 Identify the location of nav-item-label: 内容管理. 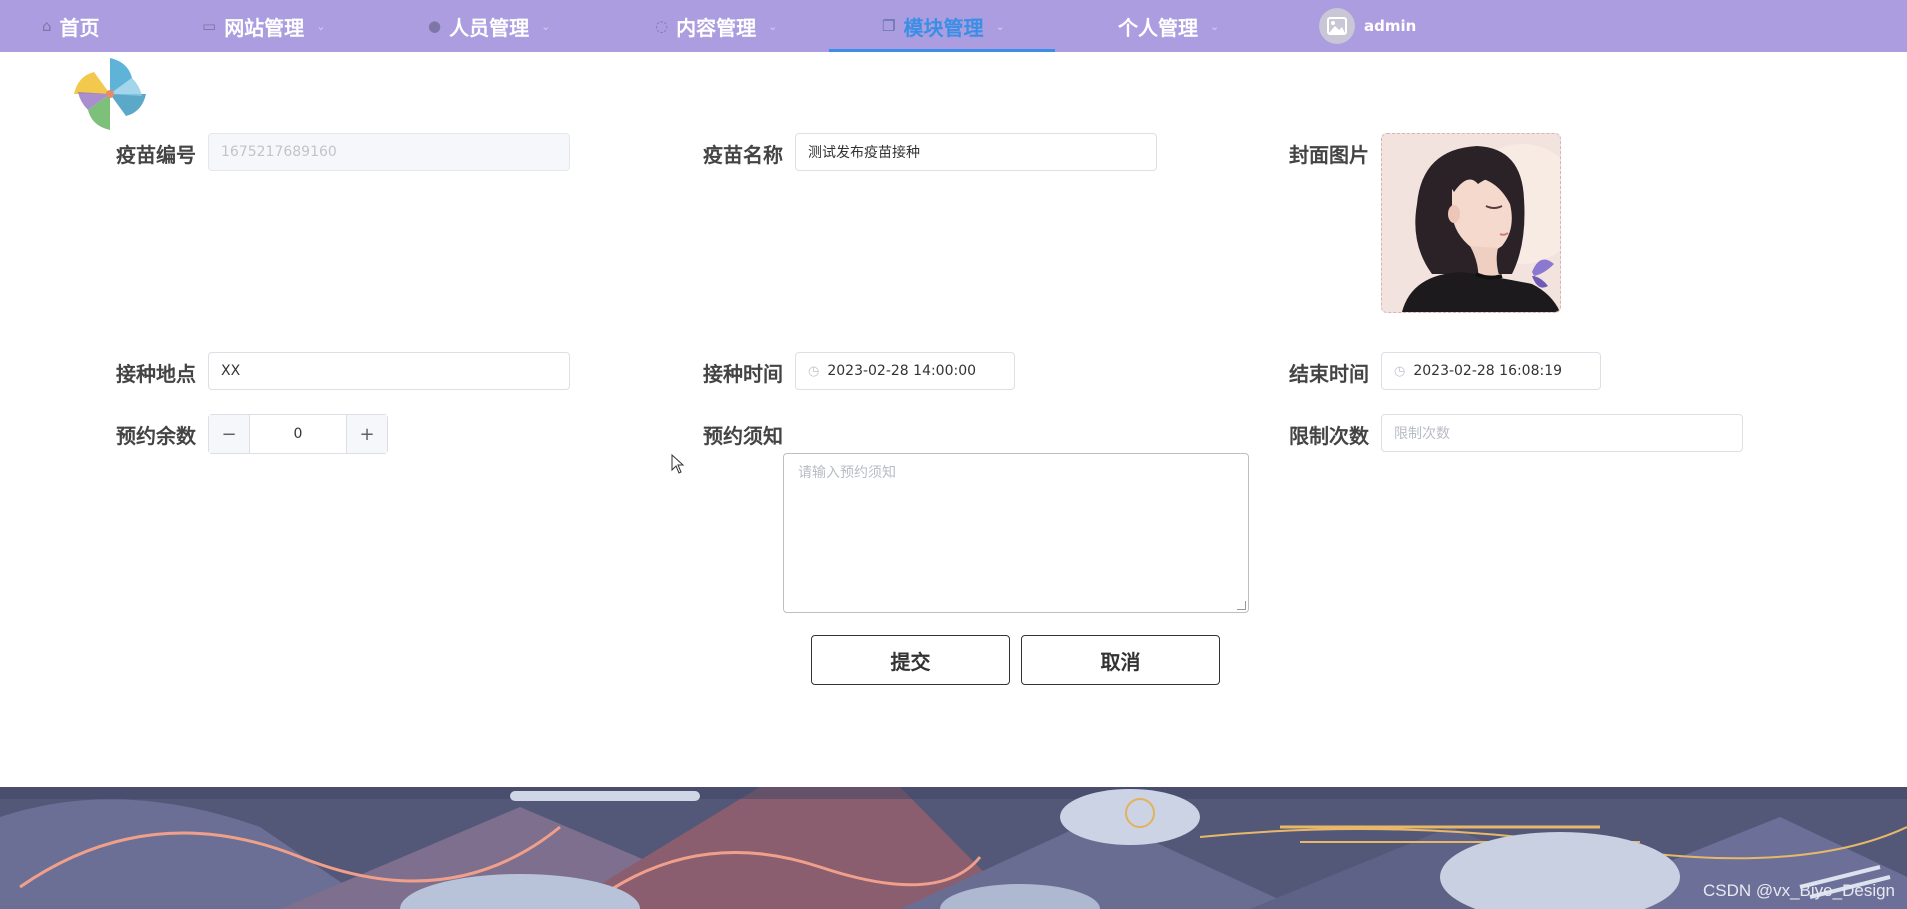
(716, 27).